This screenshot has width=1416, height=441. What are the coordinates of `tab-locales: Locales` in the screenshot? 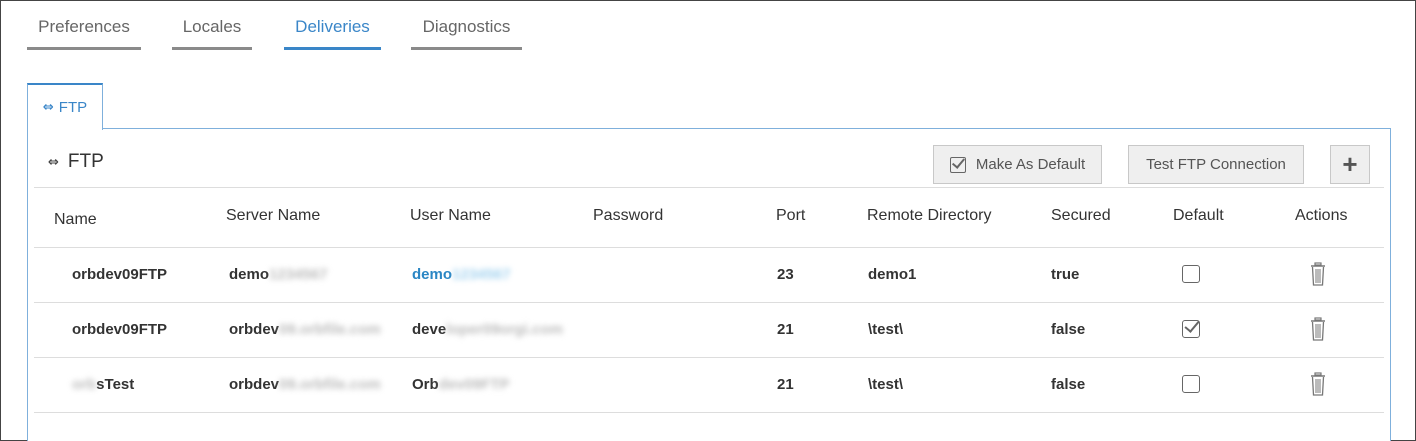 It's located at (212, 33).